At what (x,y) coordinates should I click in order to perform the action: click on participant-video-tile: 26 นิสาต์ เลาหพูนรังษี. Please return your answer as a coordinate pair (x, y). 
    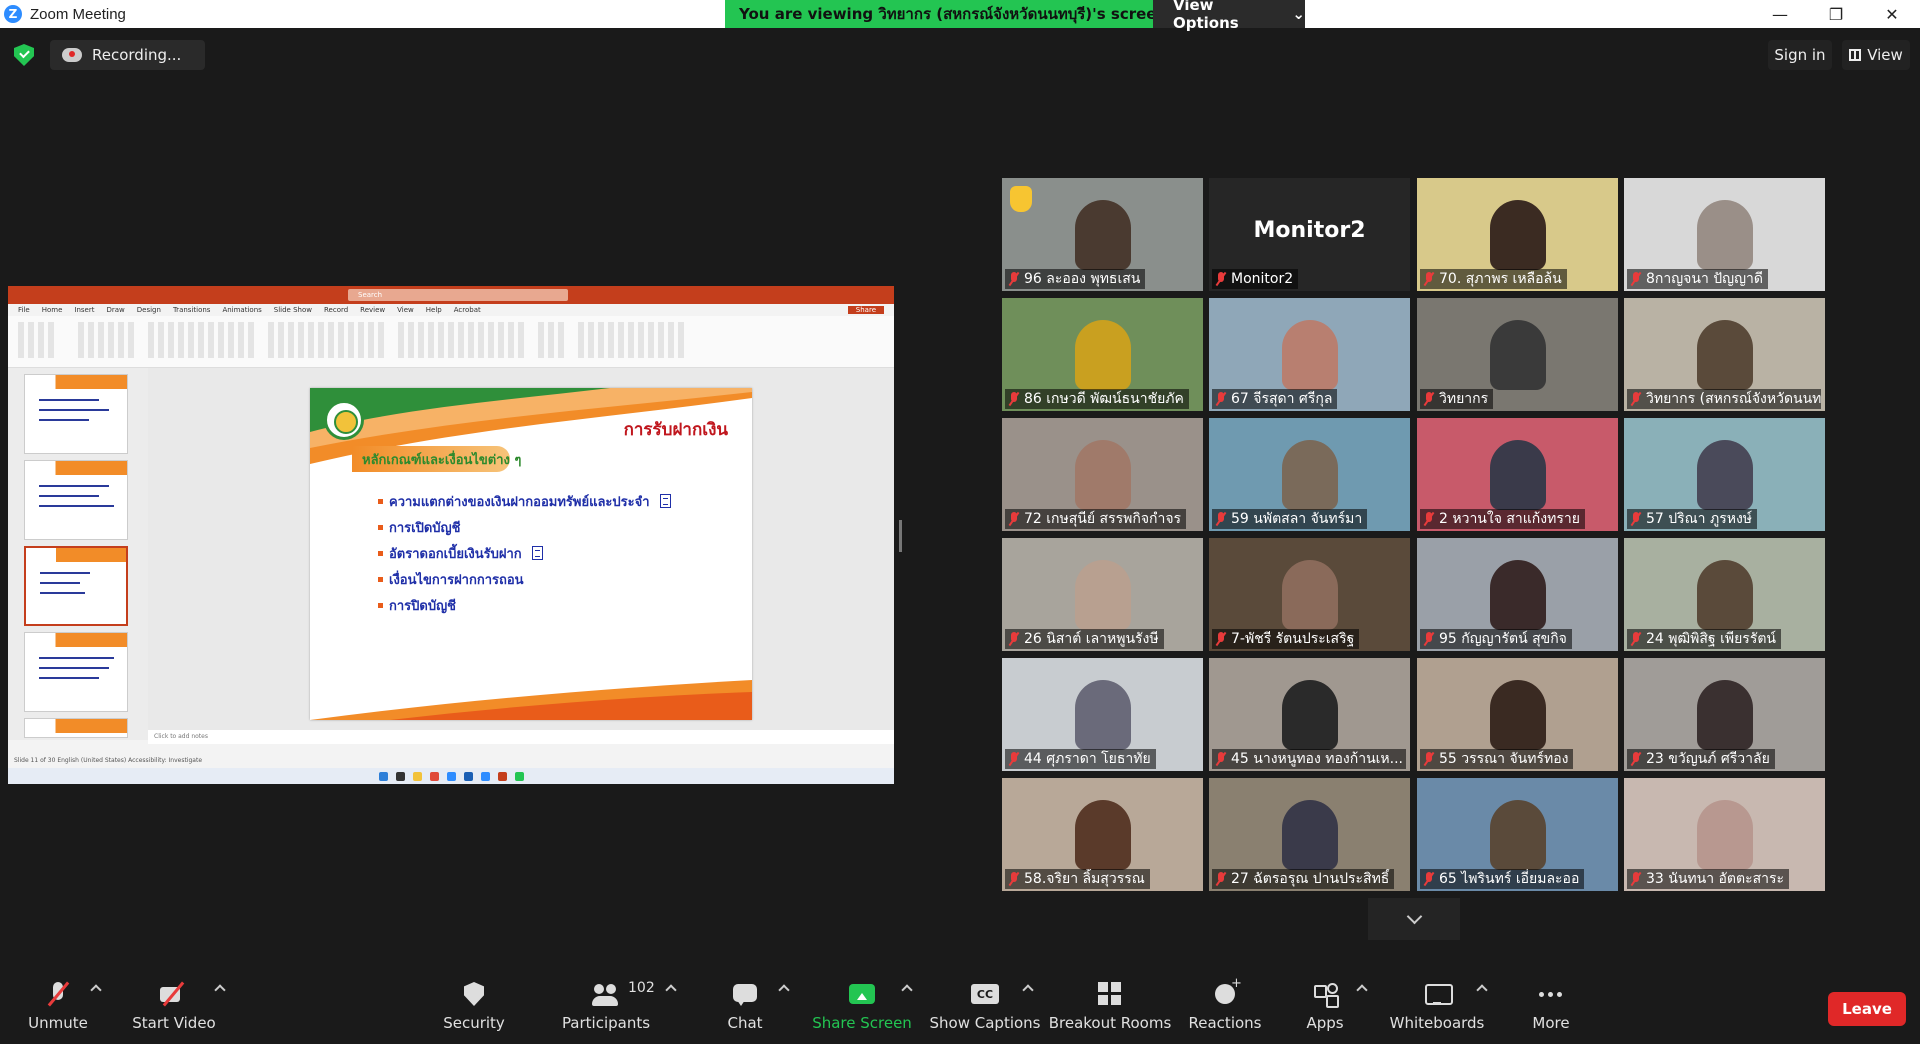
    Looking at the image, I should click on (1102, 594).